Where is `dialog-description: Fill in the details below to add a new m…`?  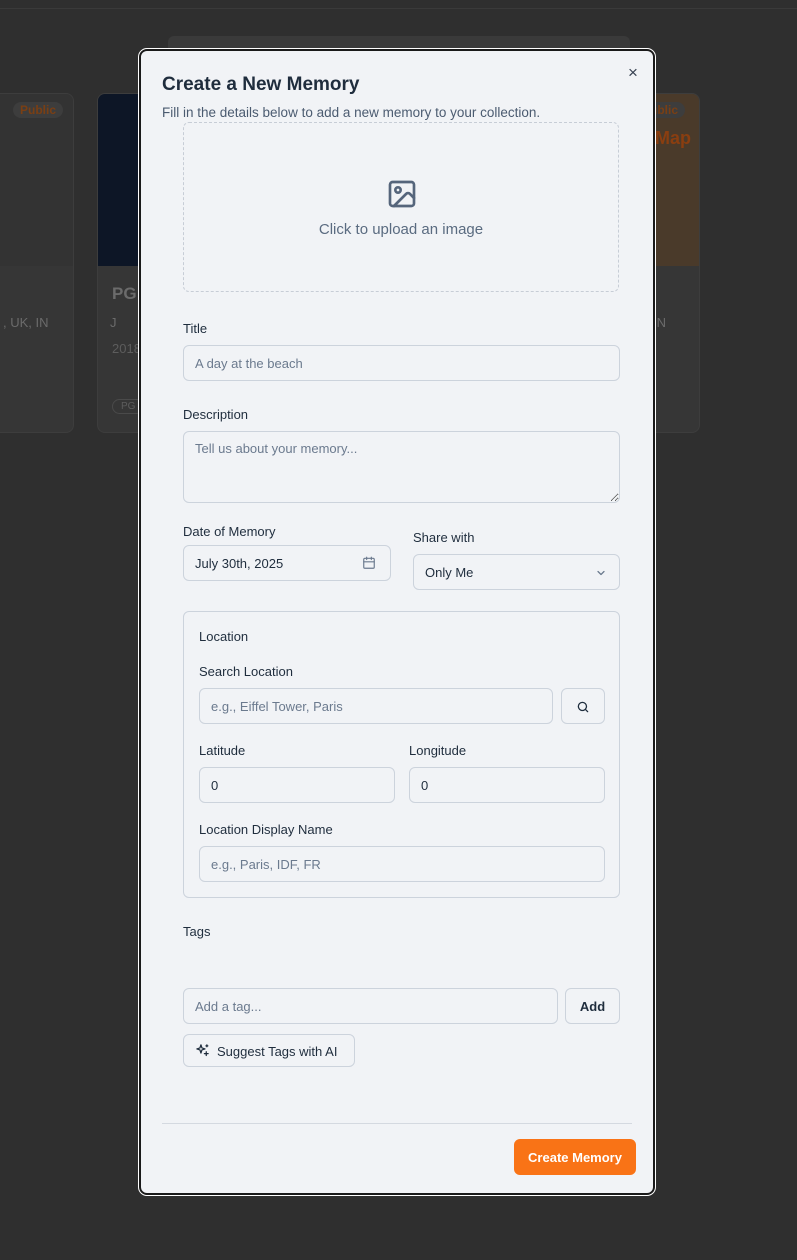
dialog-description: Fill in the details below to add a new m… is located at coordinates (351, 112).